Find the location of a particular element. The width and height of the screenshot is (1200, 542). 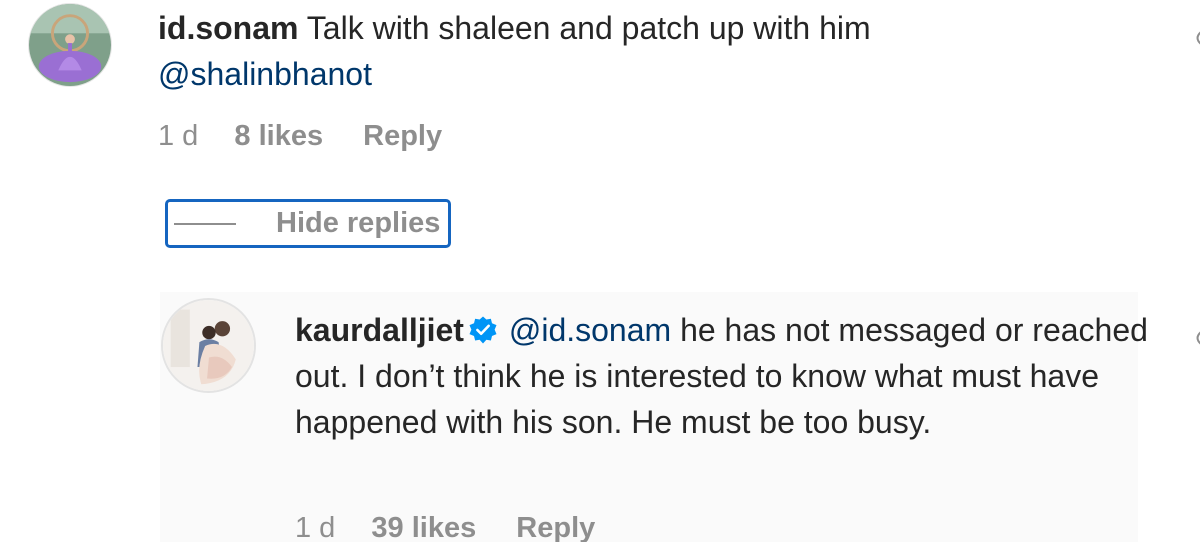

comment-meta: 1 d 8 likes Reply is located at coordinates (300, 136).